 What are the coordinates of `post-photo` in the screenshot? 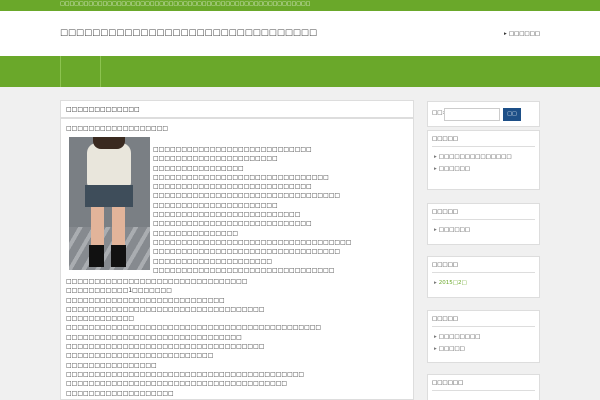 It's located at (109, 203).